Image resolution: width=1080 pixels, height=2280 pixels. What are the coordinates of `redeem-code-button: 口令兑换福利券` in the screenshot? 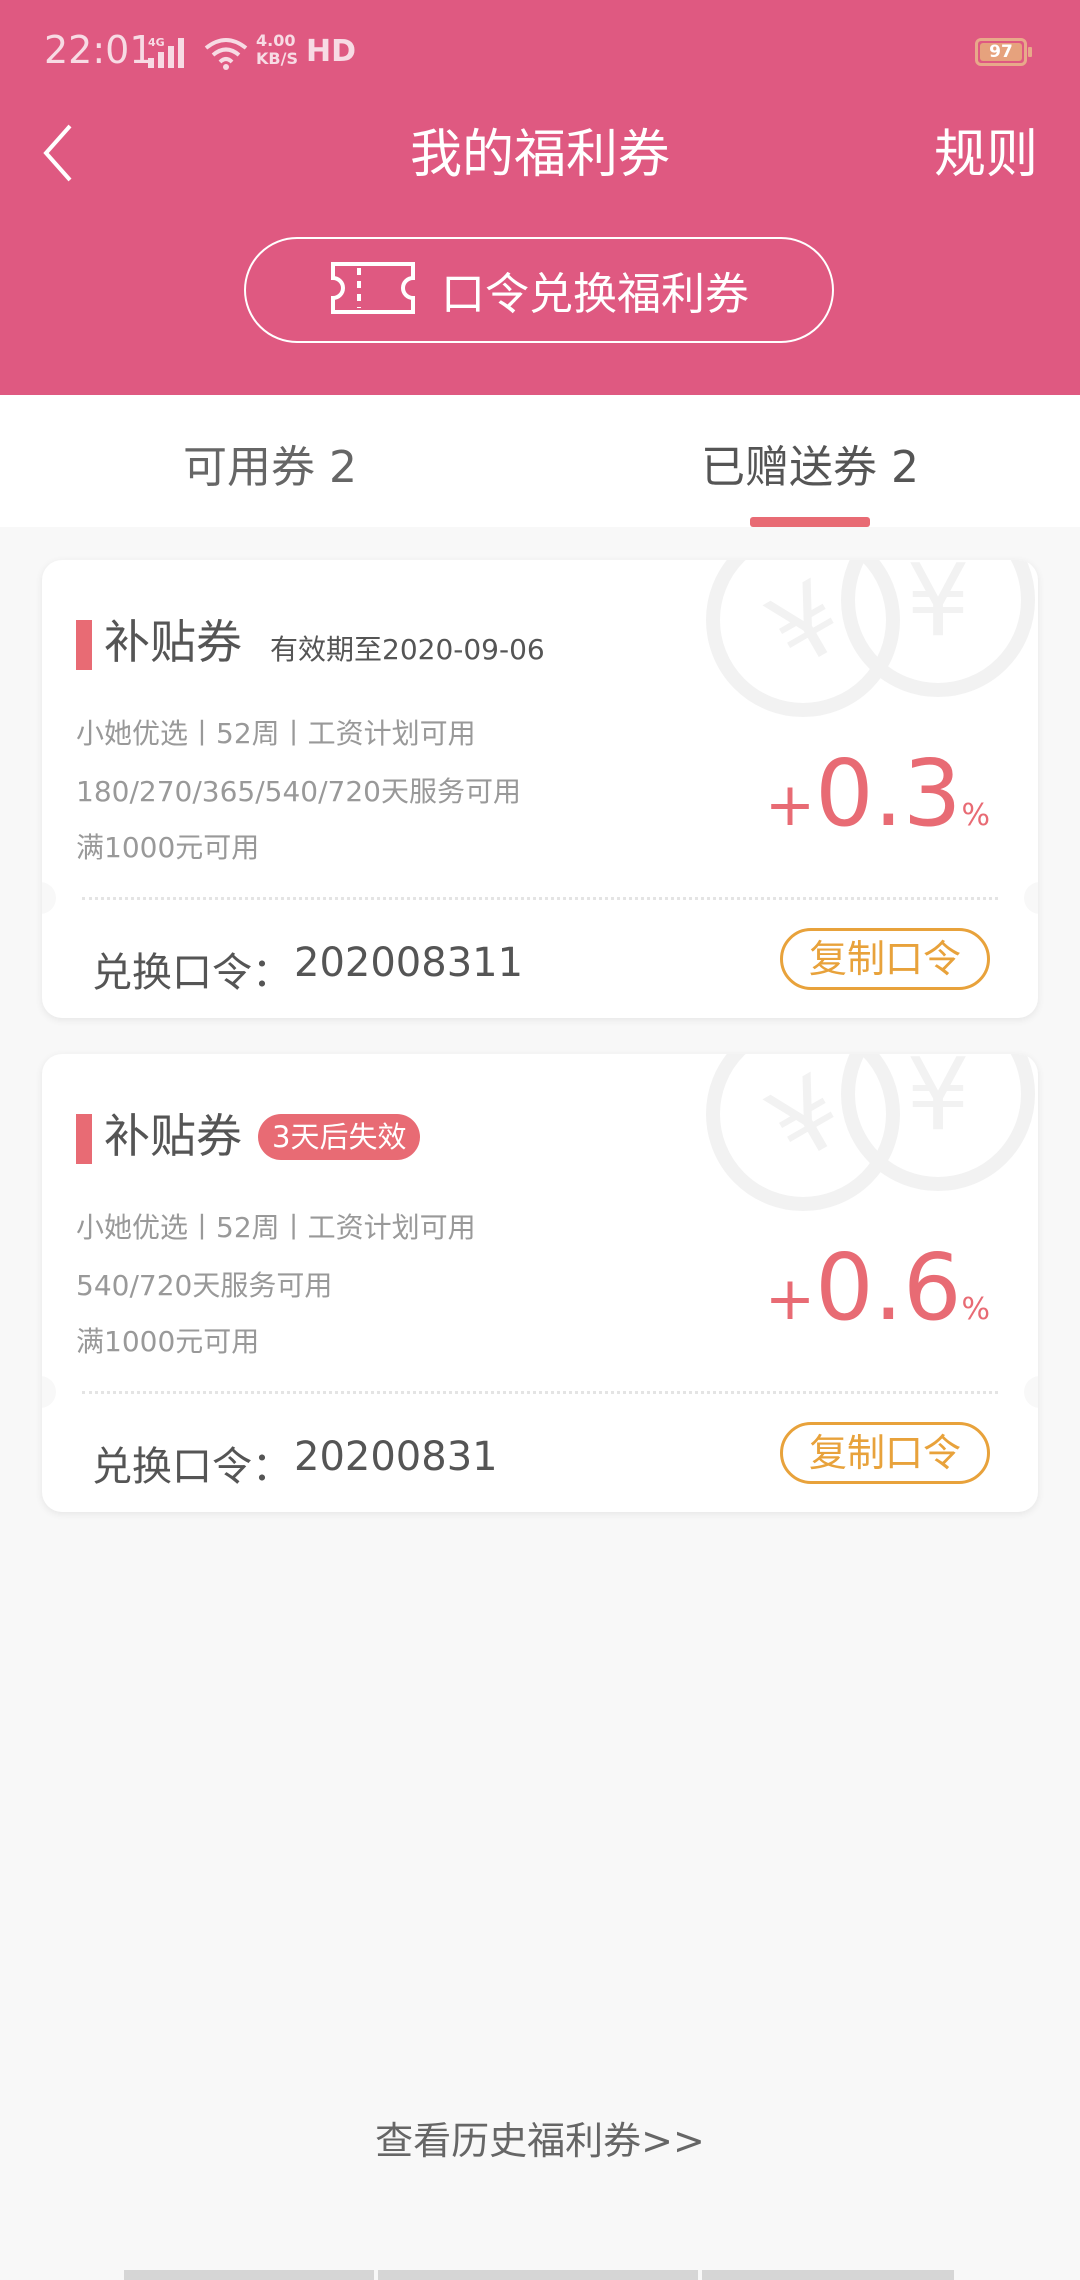 It's located at (539, 290).